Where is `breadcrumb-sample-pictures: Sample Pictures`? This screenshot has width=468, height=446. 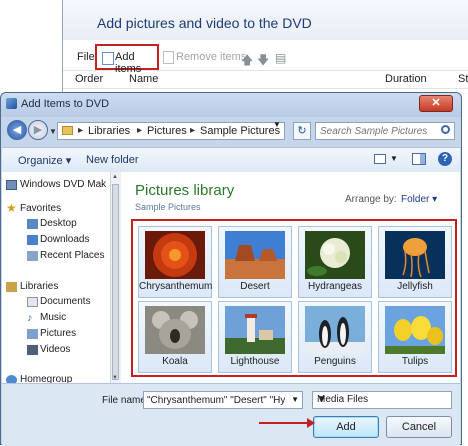
breadcrumb-sample-pictures: Sample Pictures is located at coordinates (240, 131).